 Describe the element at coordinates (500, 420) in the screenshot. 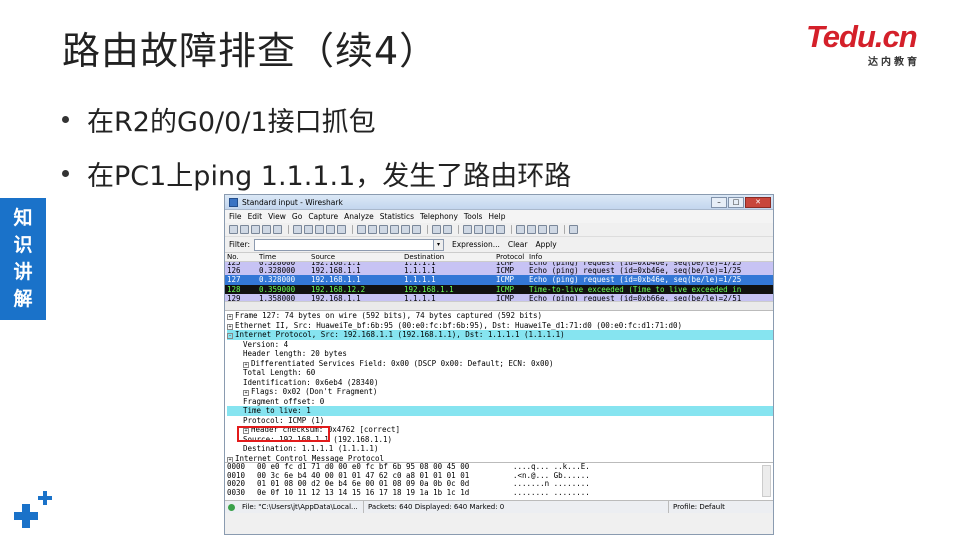

I see `detail-line: Protocol: ICMP (1)` at that location.